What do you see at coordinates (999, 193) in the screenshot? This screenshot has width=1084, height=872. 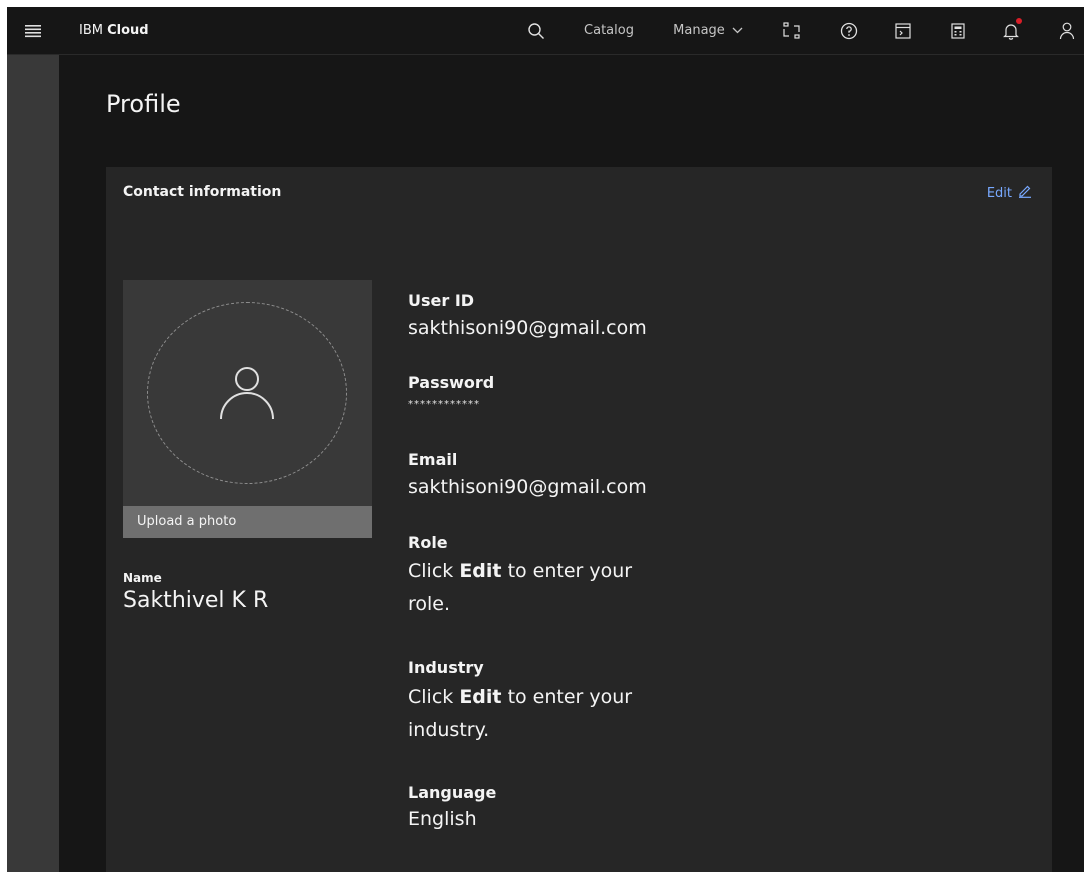 I see `edit-label: Edit` at bounding box center [999, 193].